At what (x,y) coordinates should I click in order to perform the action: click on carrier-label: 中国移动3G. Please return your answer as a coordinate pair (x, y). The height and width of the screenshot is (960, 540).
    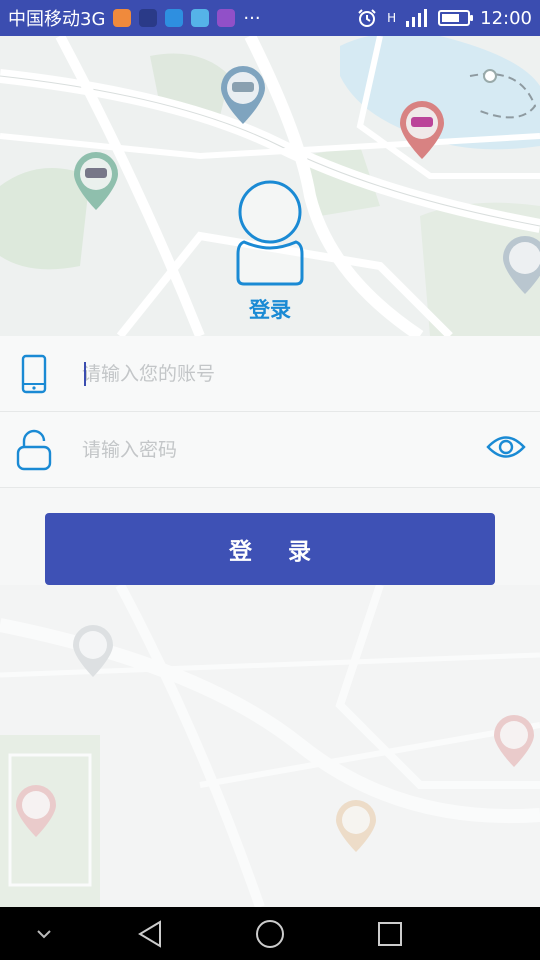
    Looking at the image, I should click on (57, 19).